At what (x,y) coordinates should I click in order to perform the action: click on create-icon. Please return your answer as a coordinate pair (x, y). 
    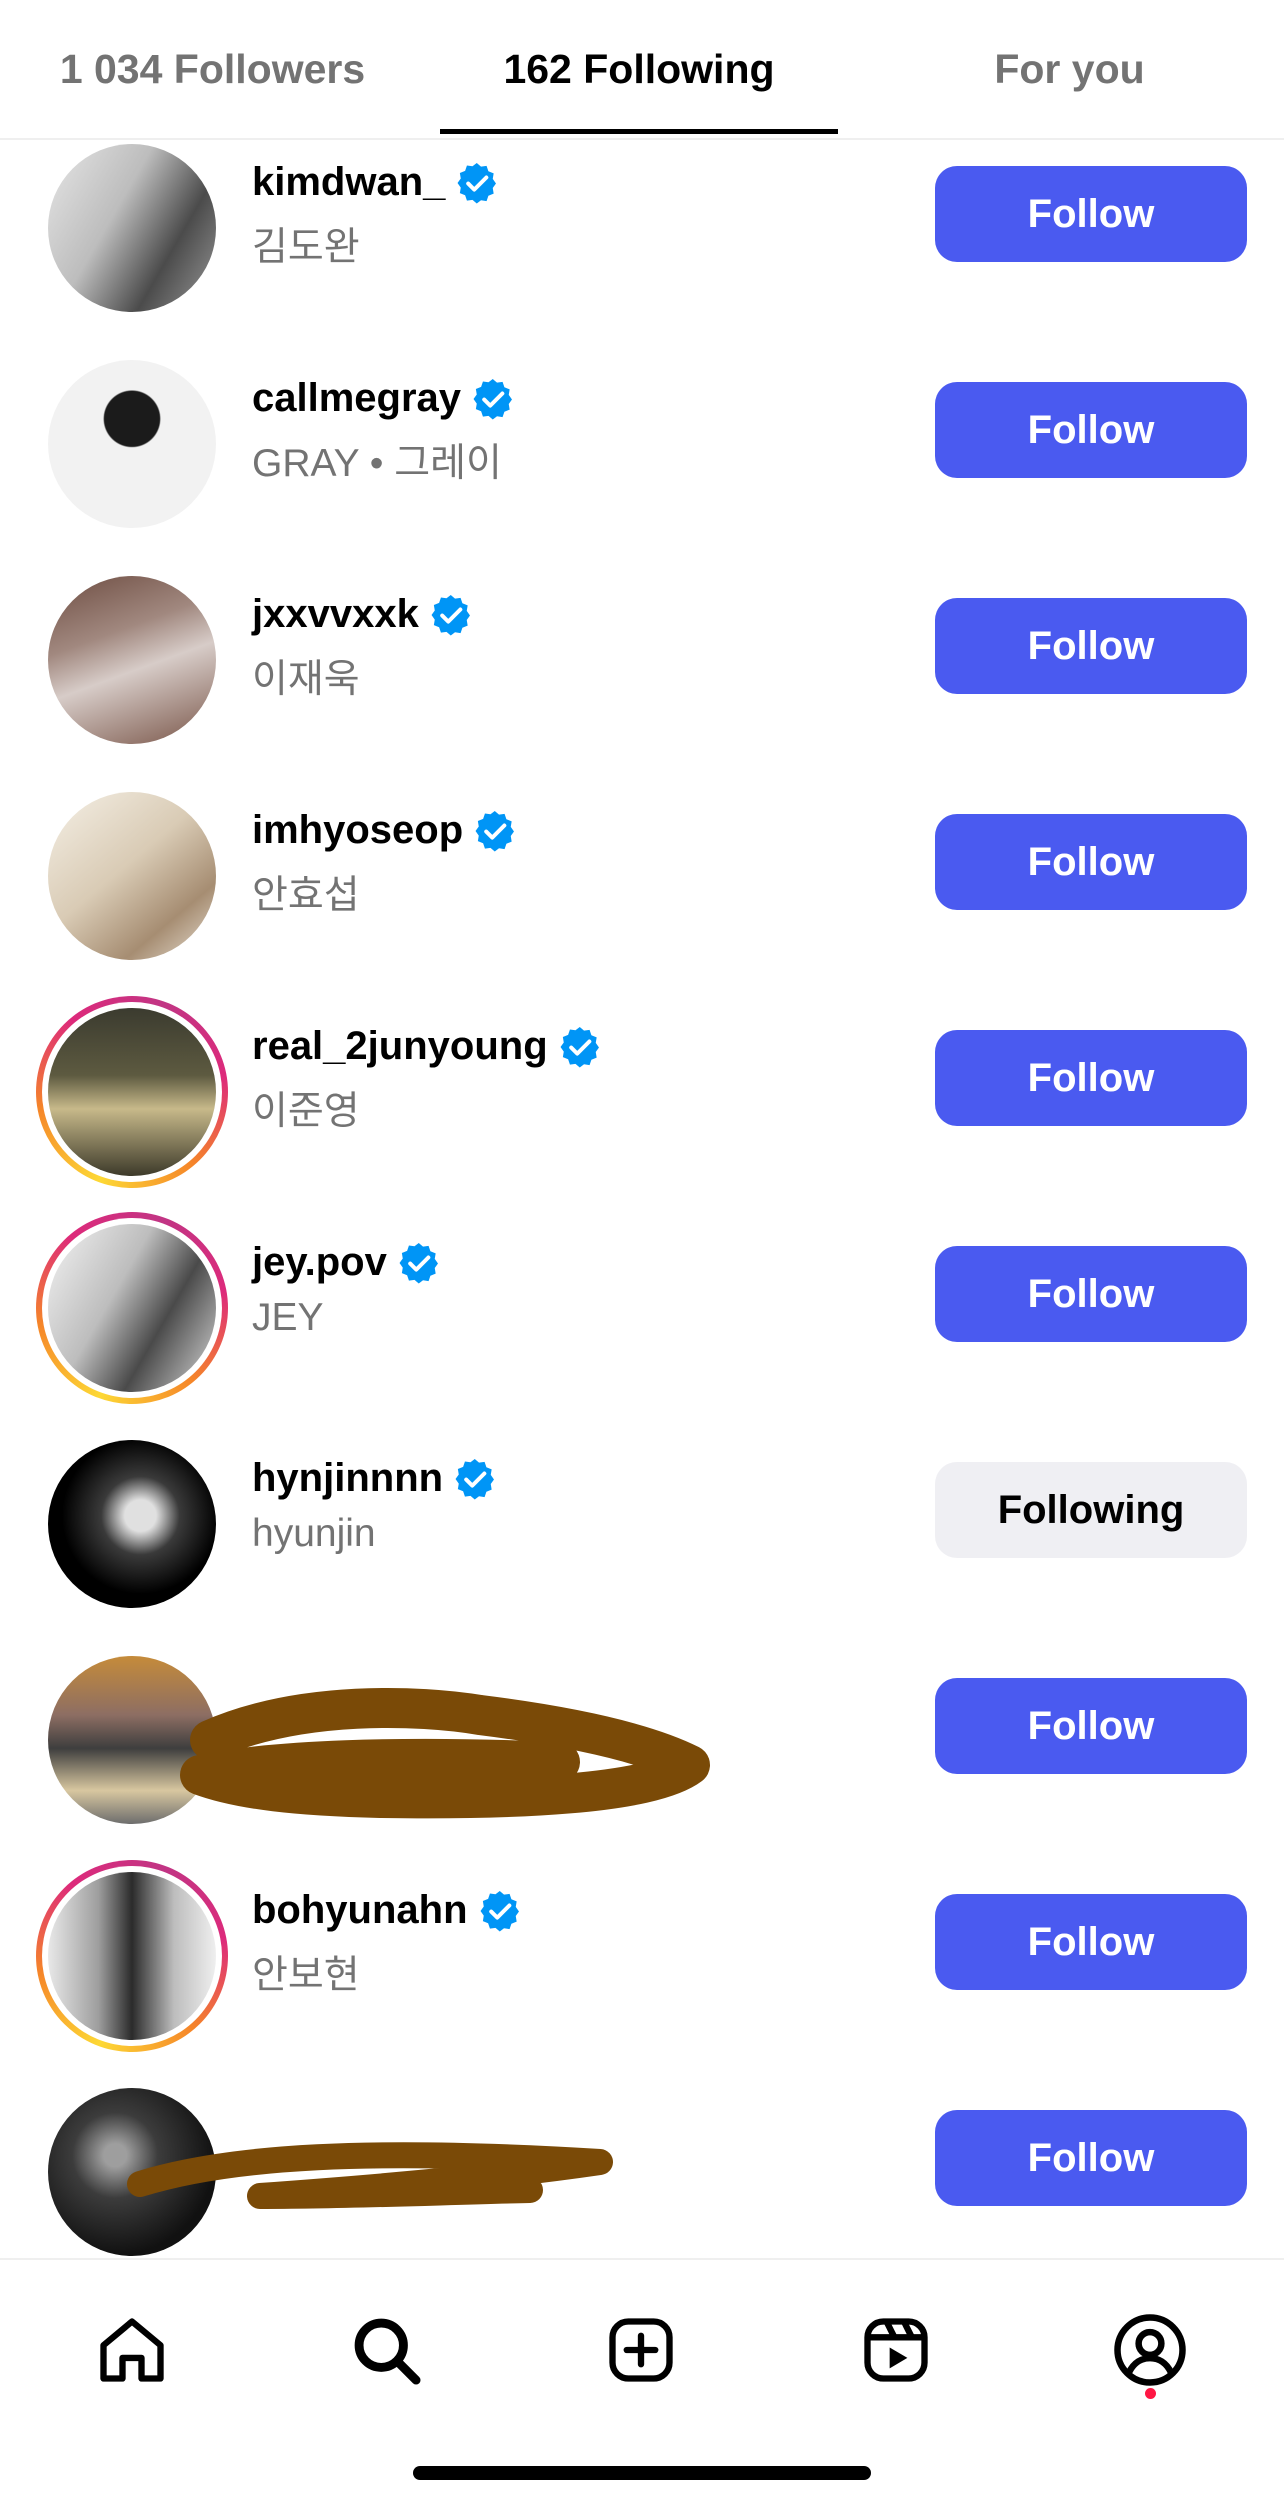
    Looking at the image, I should click on (641, 2350).